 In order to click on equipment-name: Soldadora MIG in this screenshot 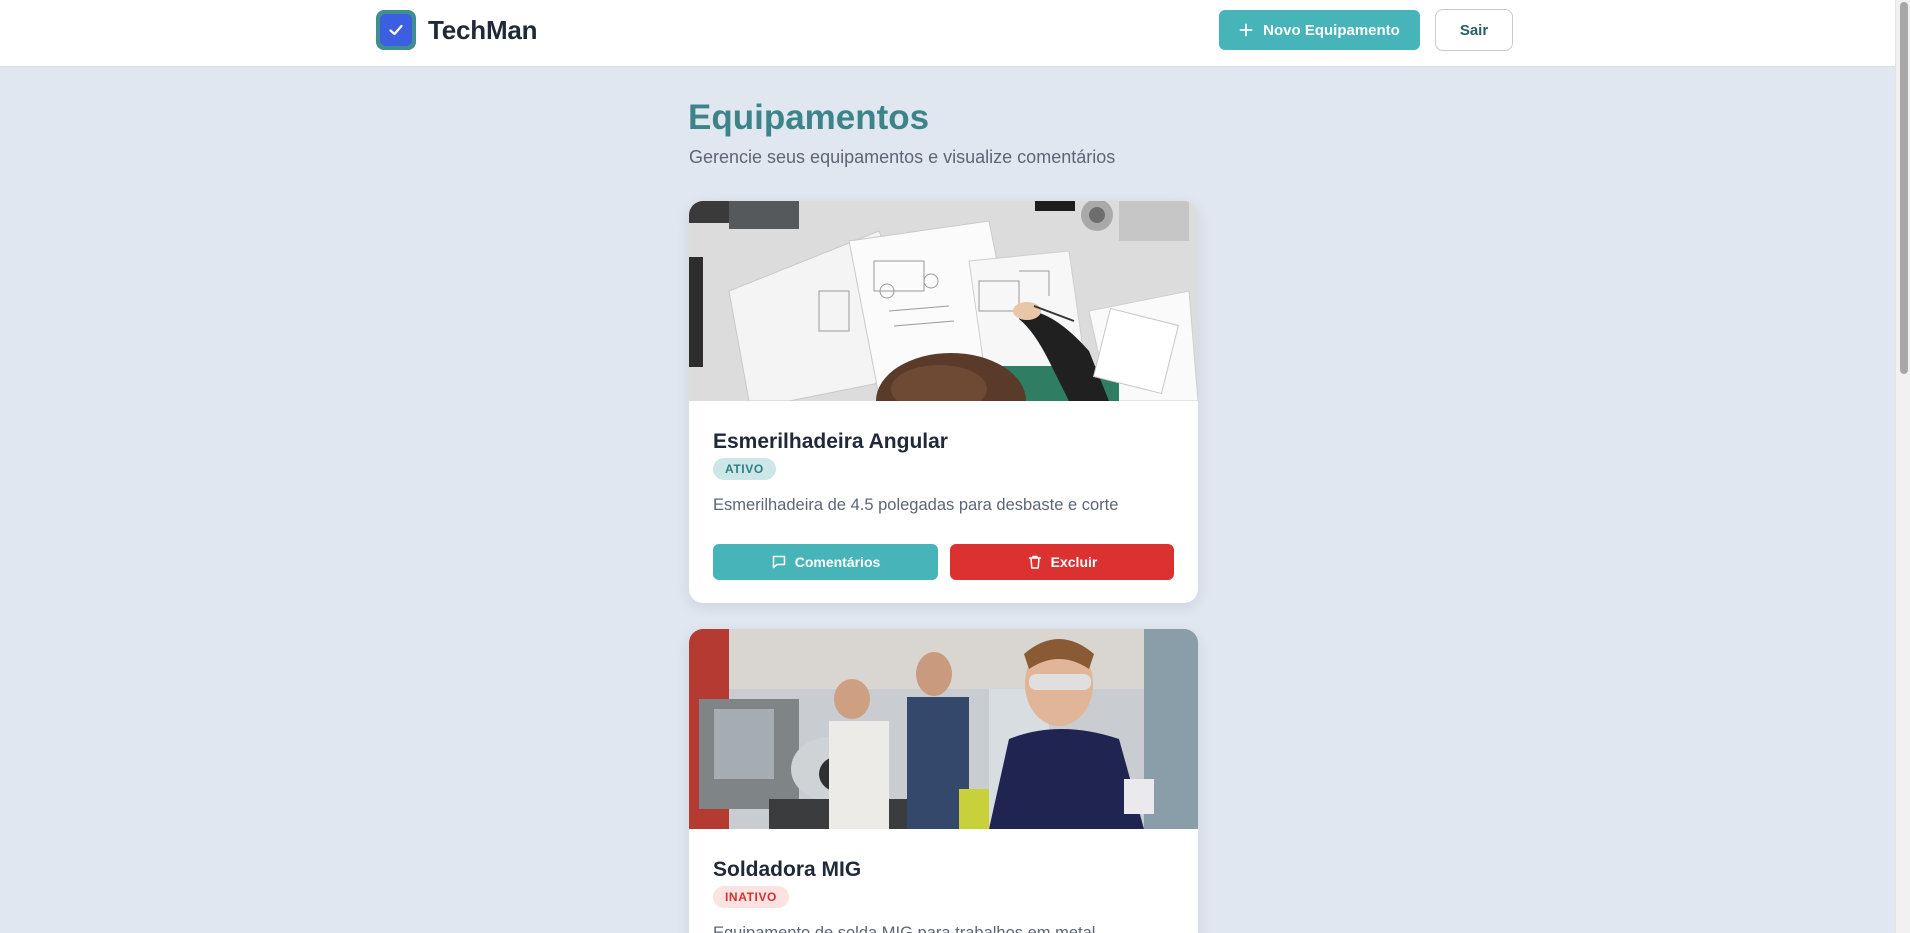, I will do `click(787, 869)`.